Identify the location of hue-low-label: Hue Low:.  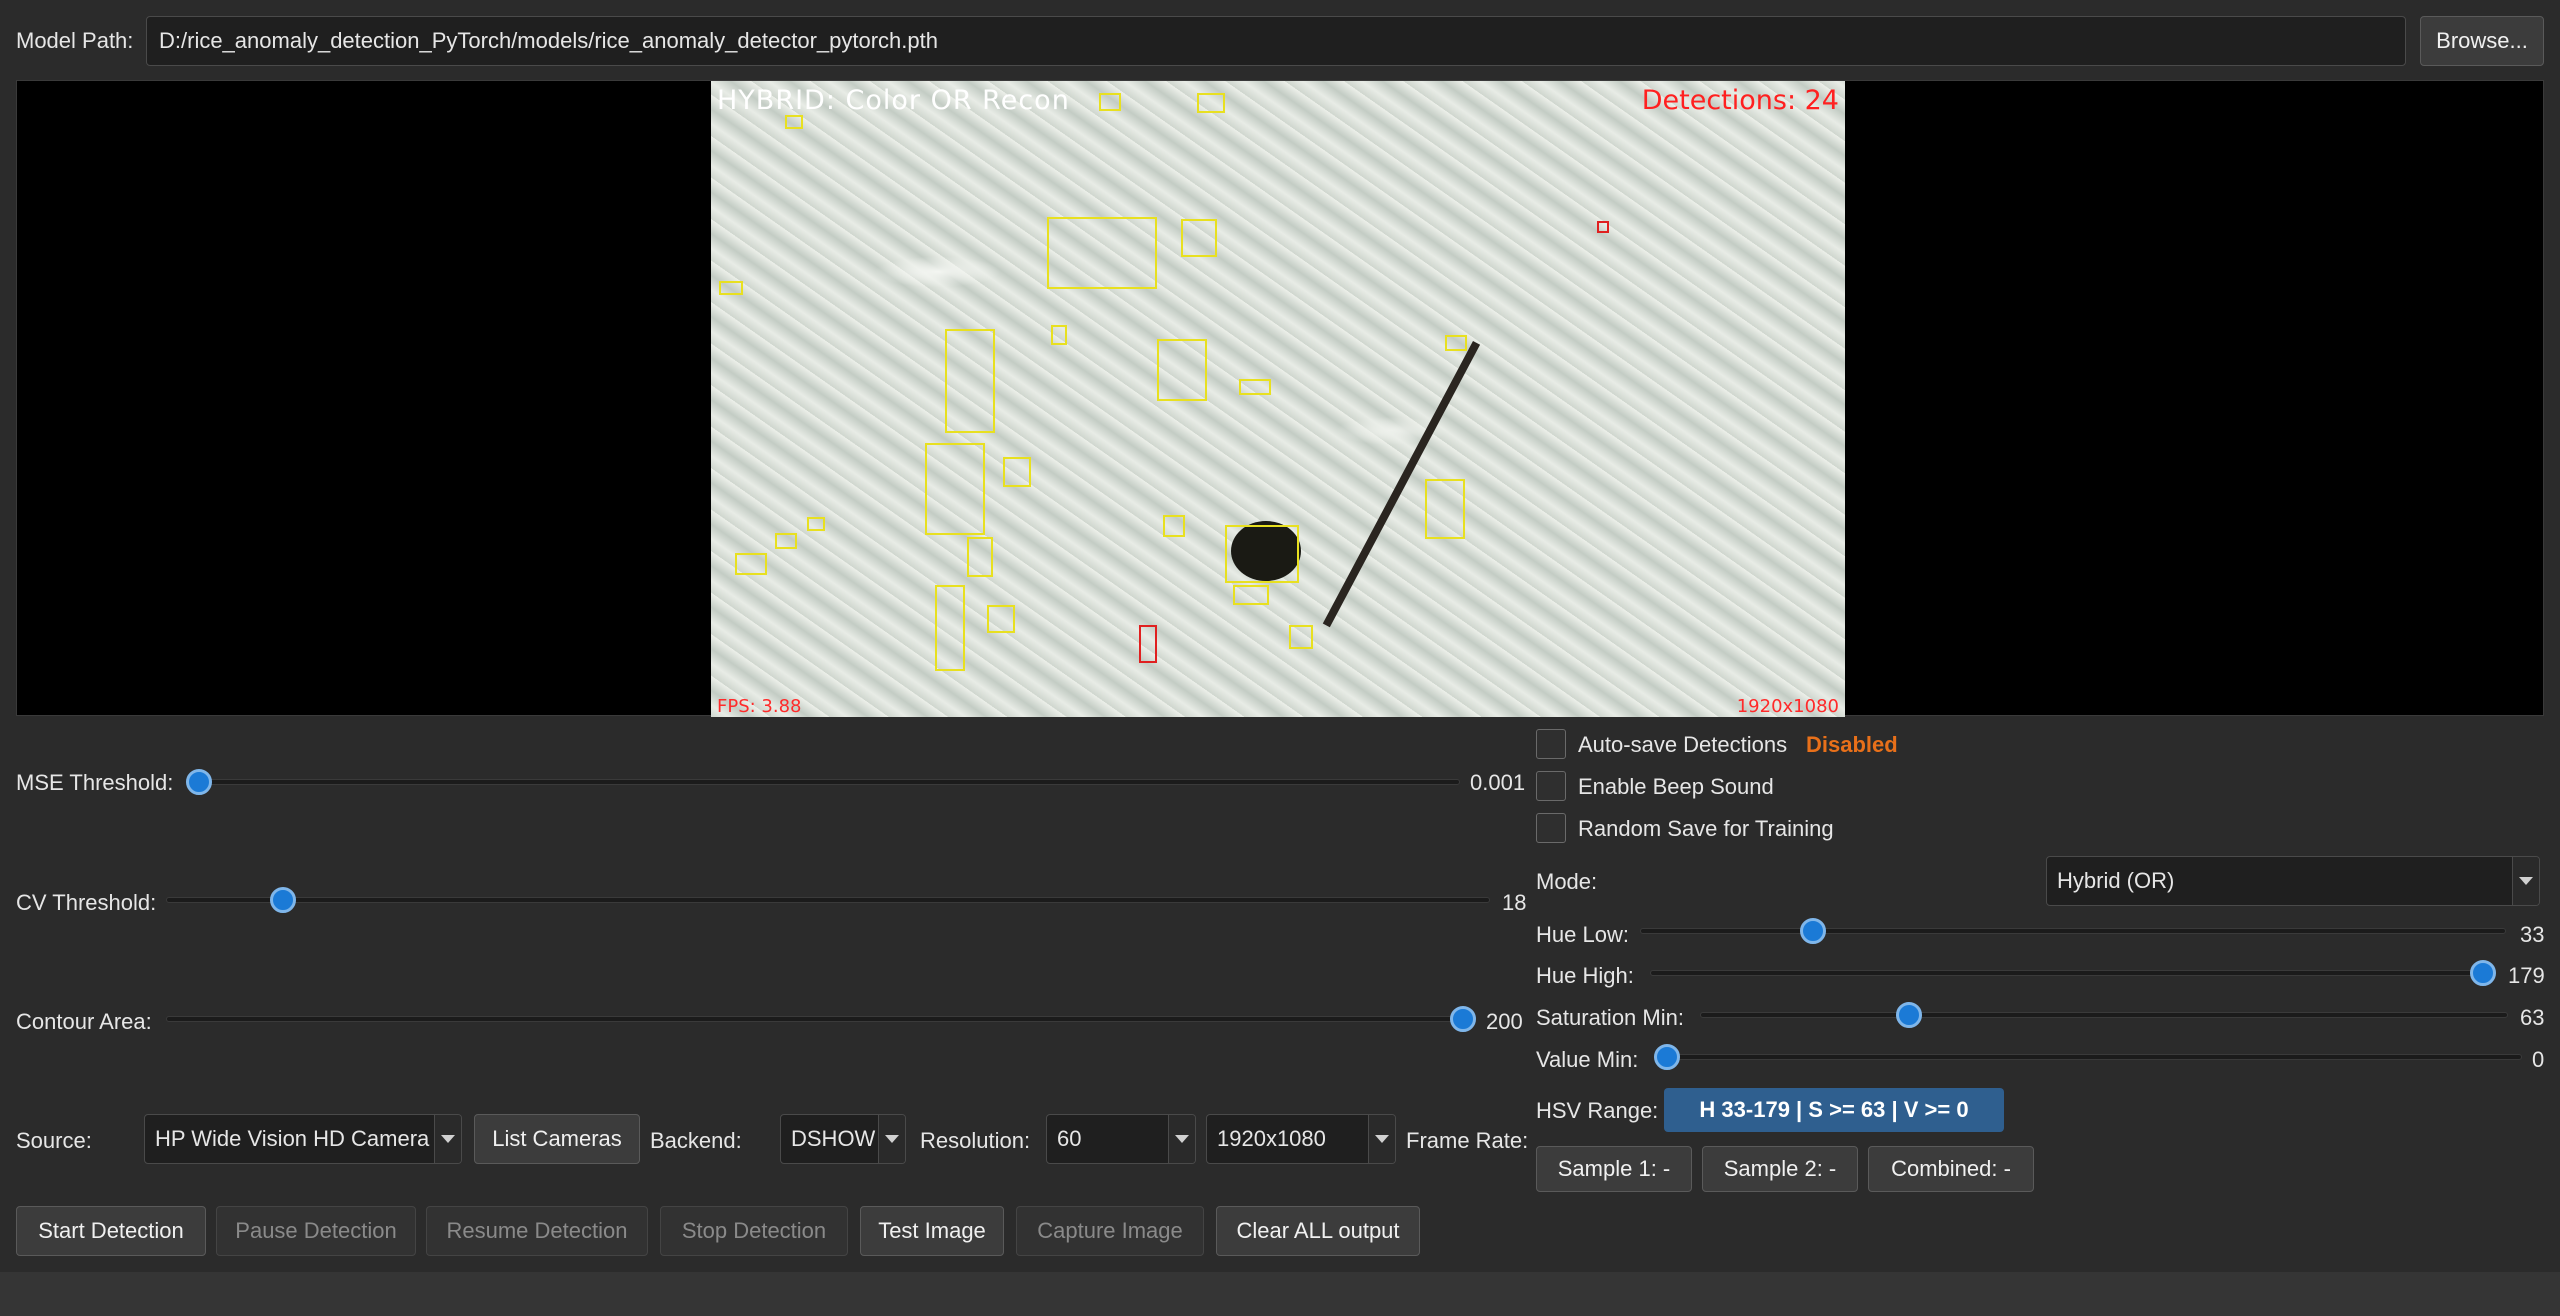
(1582, 934).